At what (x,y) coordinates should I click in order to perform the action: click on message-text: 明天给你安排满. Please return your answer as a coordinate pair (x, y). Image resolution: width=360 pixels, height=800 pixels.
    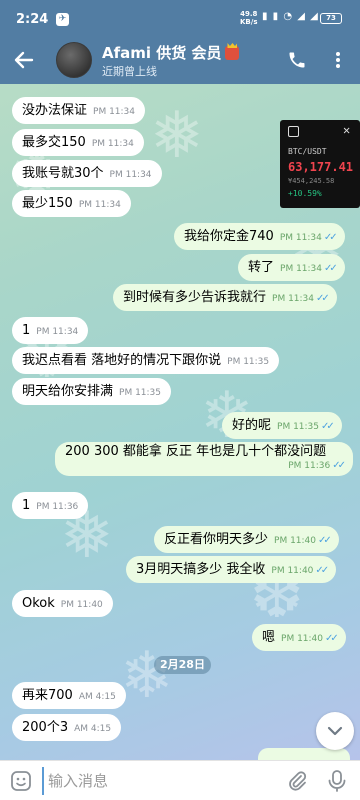
    Looking at the image, I should click on (68, 391).